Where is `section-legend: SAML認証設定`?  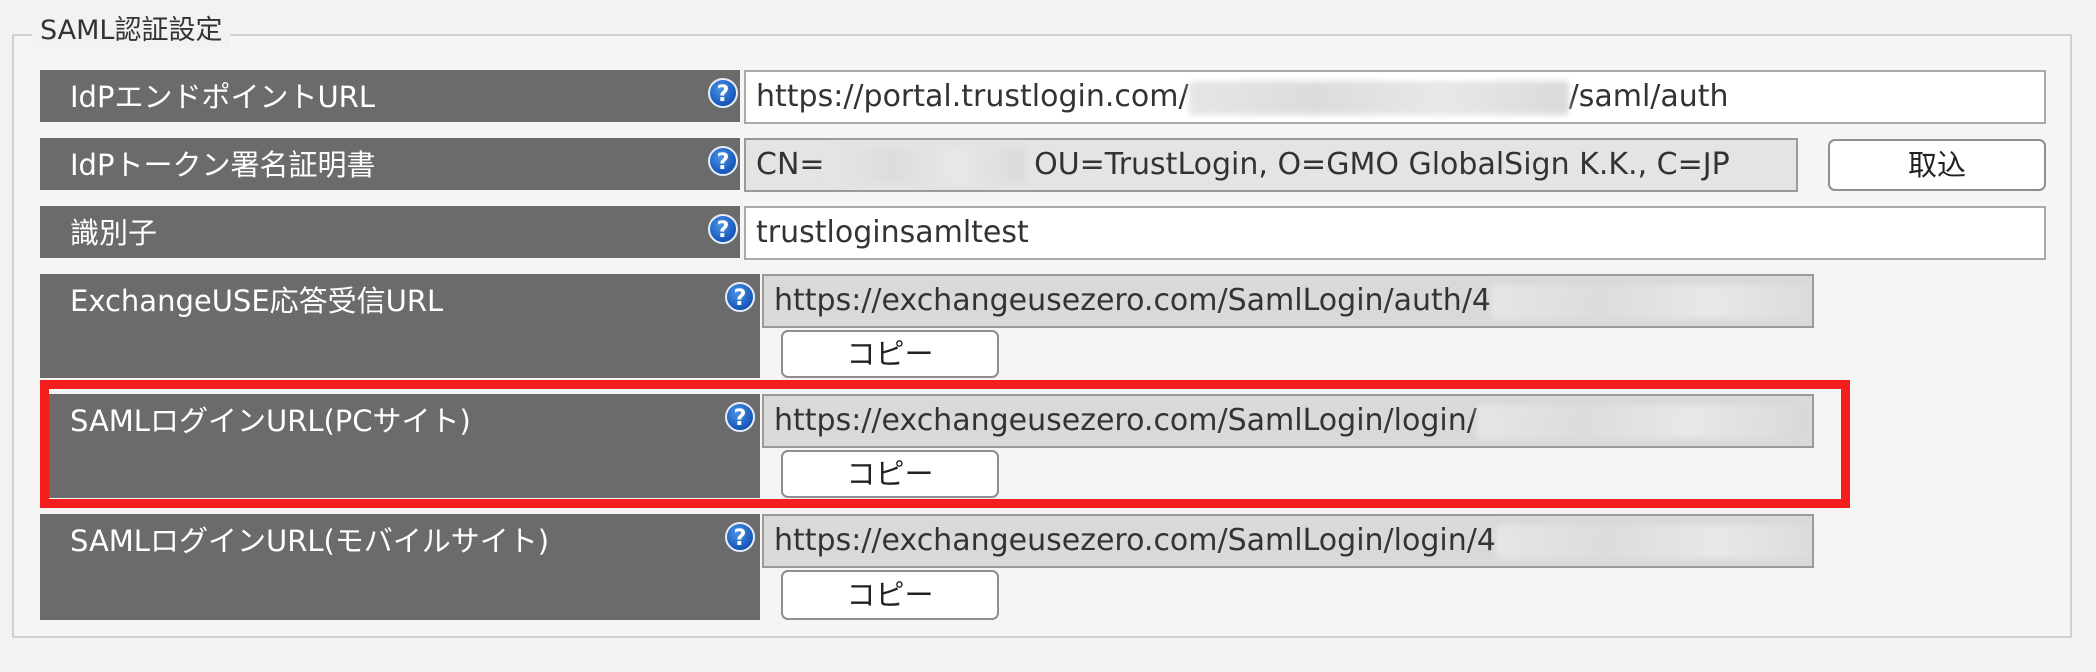
section-legend: SAML認証設定 is located at coordinates (131, 31).